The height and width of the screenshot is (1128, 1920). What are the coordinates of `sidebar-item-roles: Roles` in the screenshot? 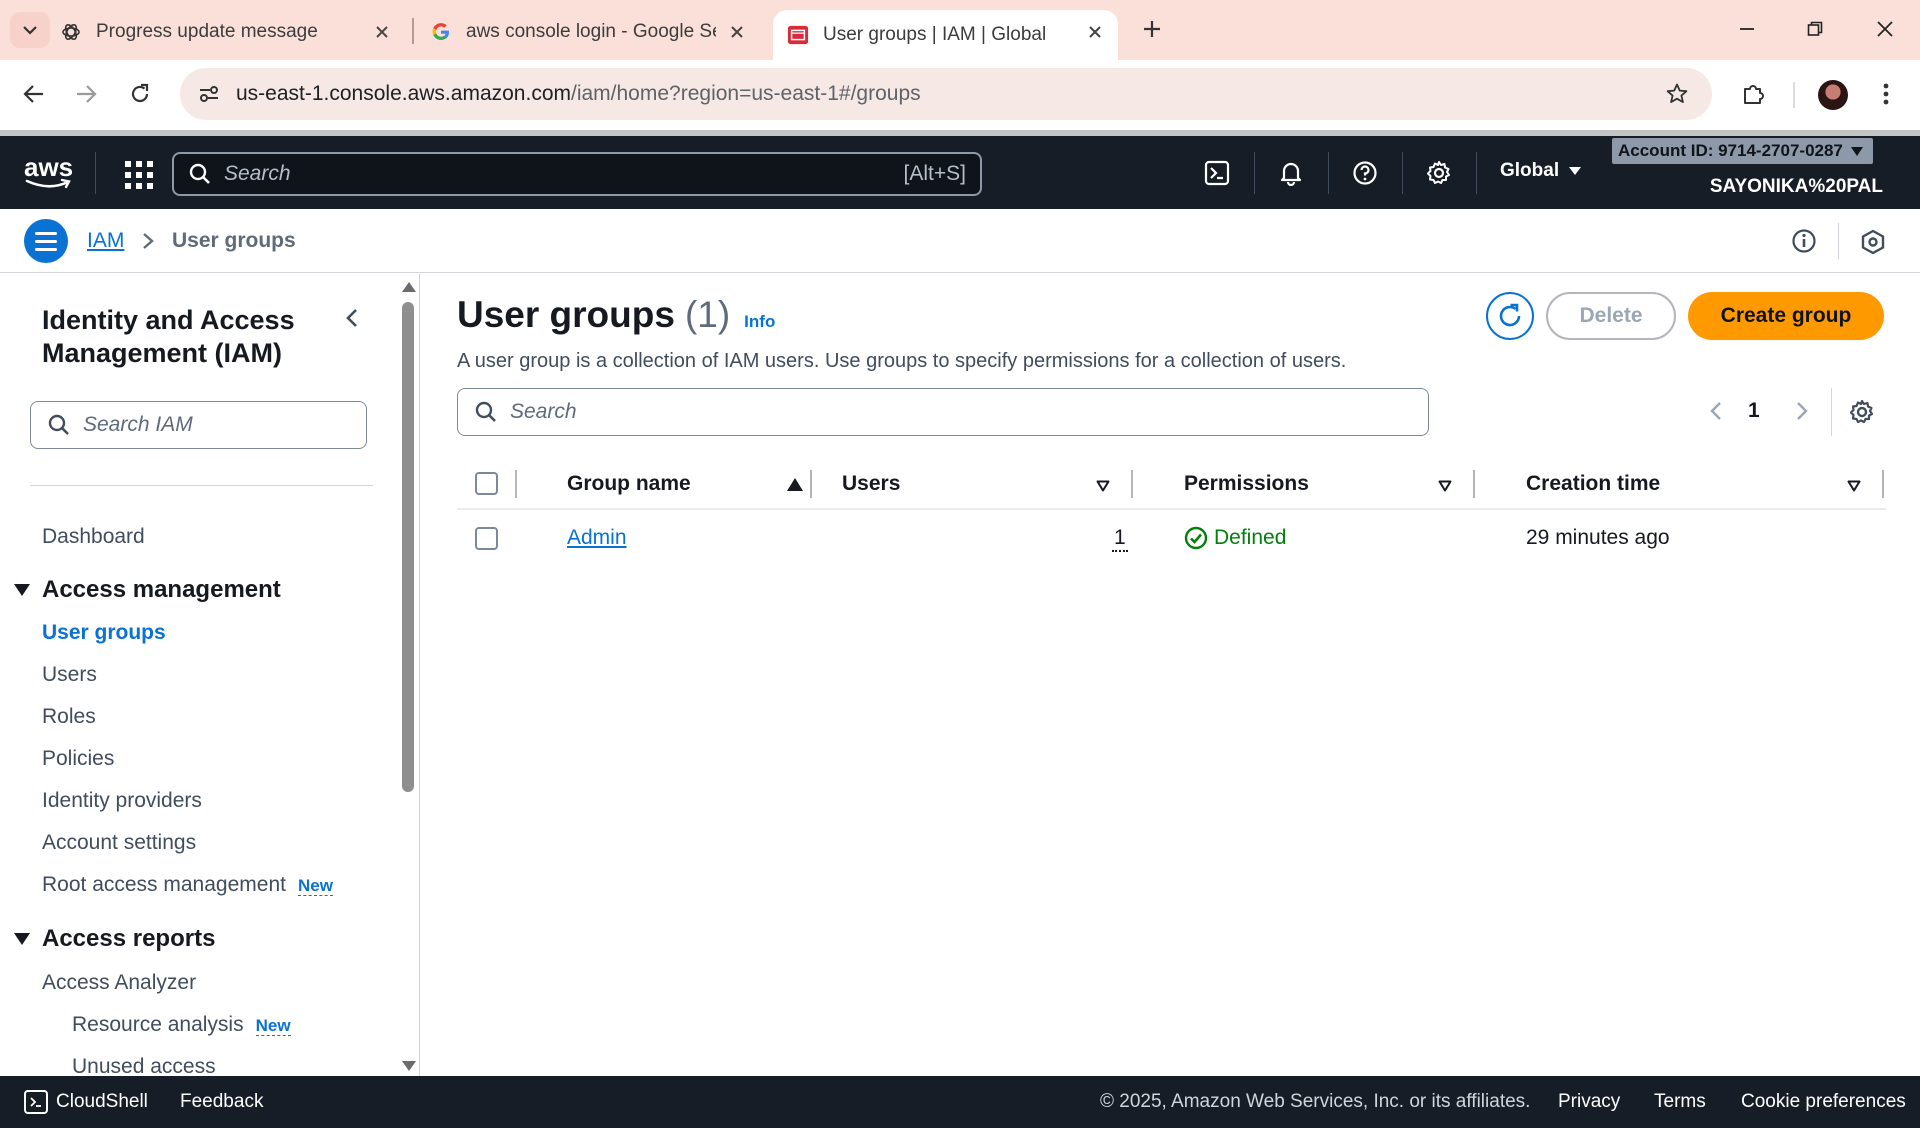 It's located at (69, 717).